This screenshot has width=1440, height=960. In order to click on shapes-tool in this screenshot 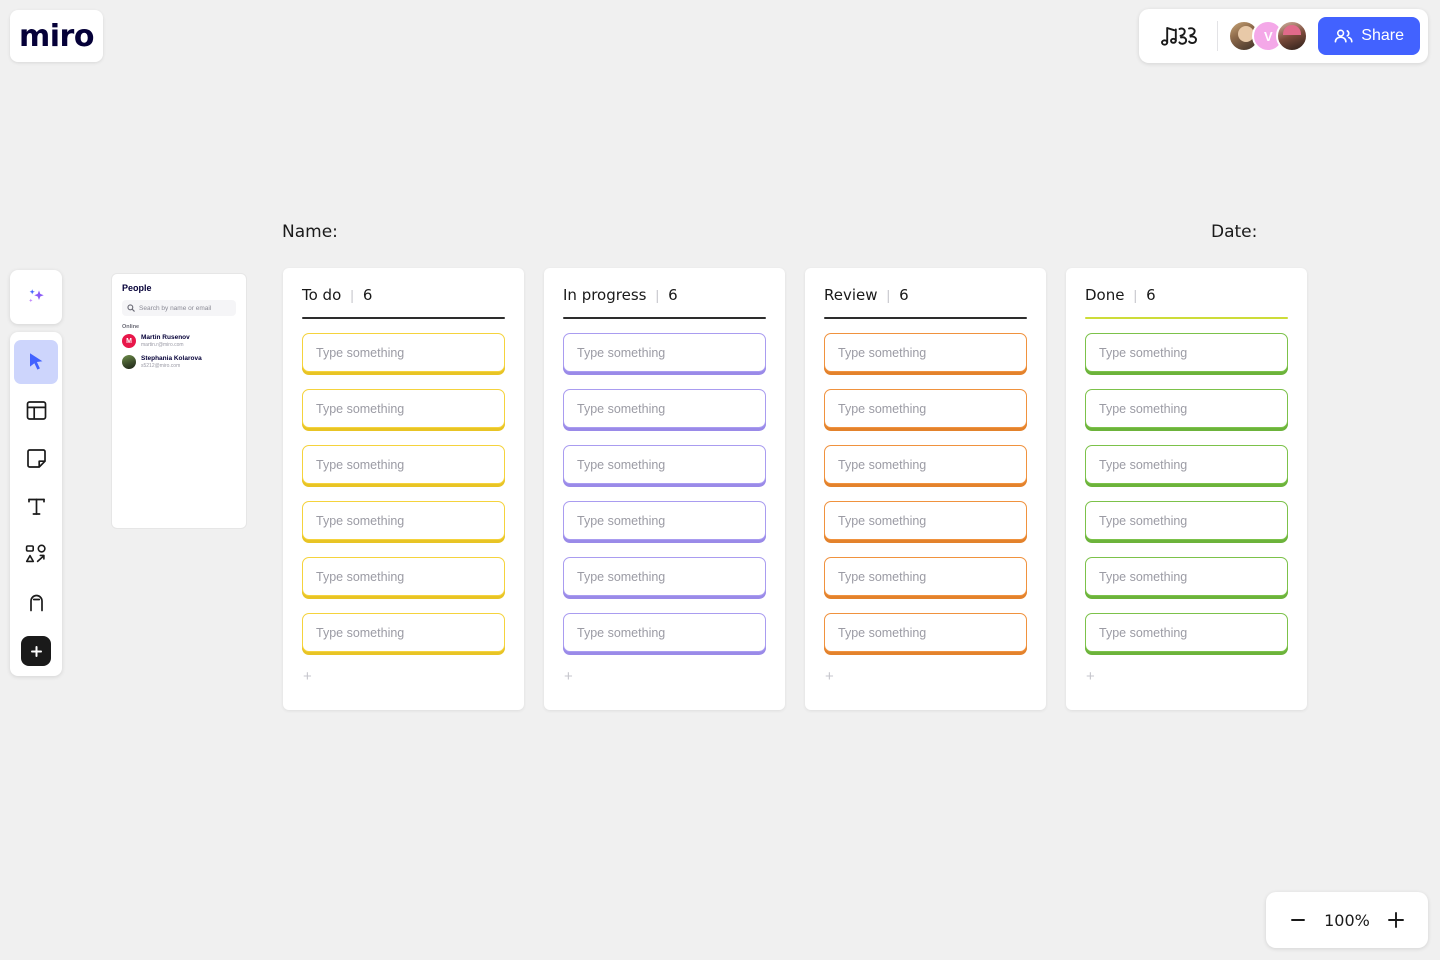, I will do `click(36, 554)`.